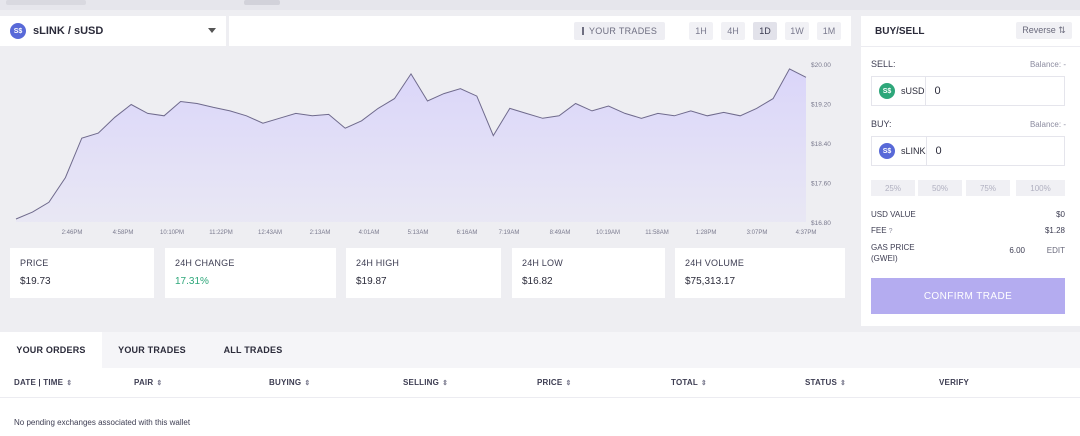 This screenshot has width=1080, height=436. I want to click on column-label: BUYING, so click(285, 382).